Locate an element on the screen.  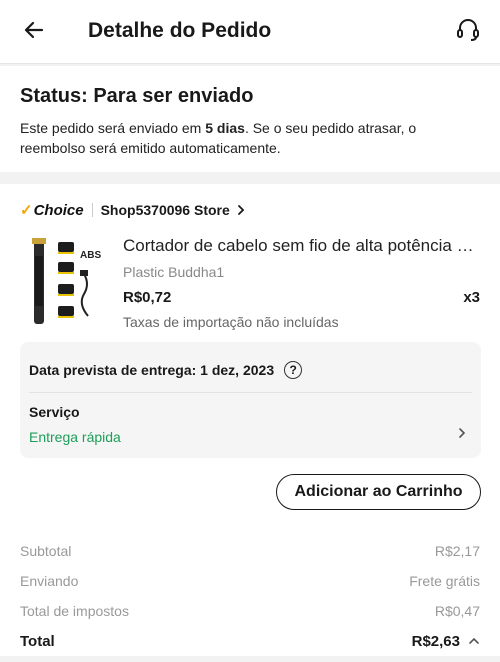
summary-value: R$2,17 is located at coordinates (457, 551).